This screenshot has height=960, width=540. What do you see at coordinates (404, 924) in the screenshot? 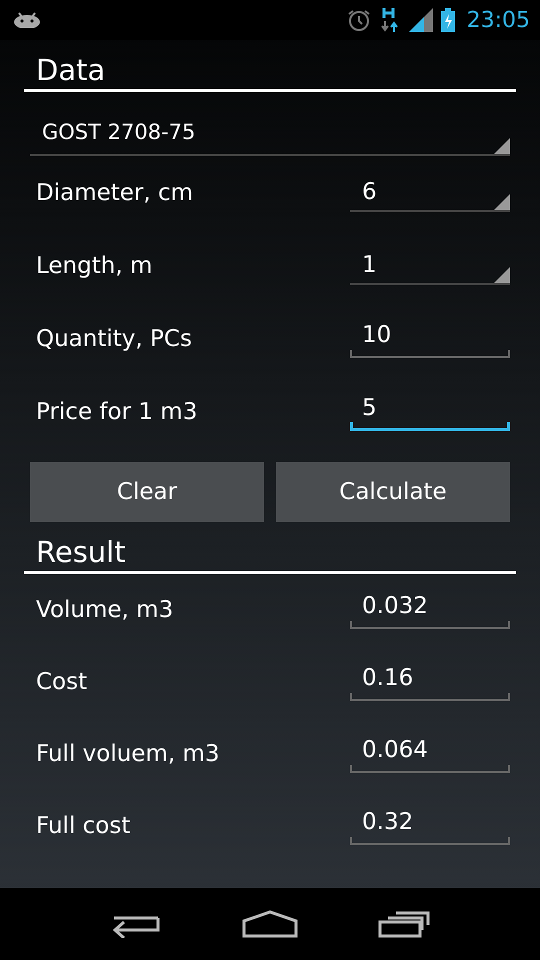
I see `recent-apps-icon` at bounding box center [404, 924].